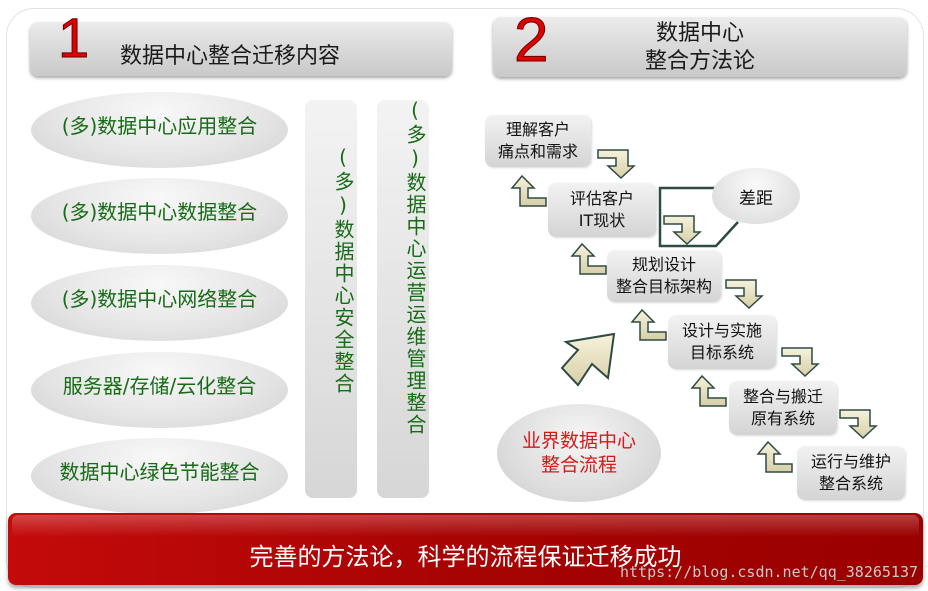 This screenshot has width=928, height=591. What do you see at coordinates (782, 396) in the screenshot?
I see `step-line1: 整合与搬迁` at bounding box center [782, 396].